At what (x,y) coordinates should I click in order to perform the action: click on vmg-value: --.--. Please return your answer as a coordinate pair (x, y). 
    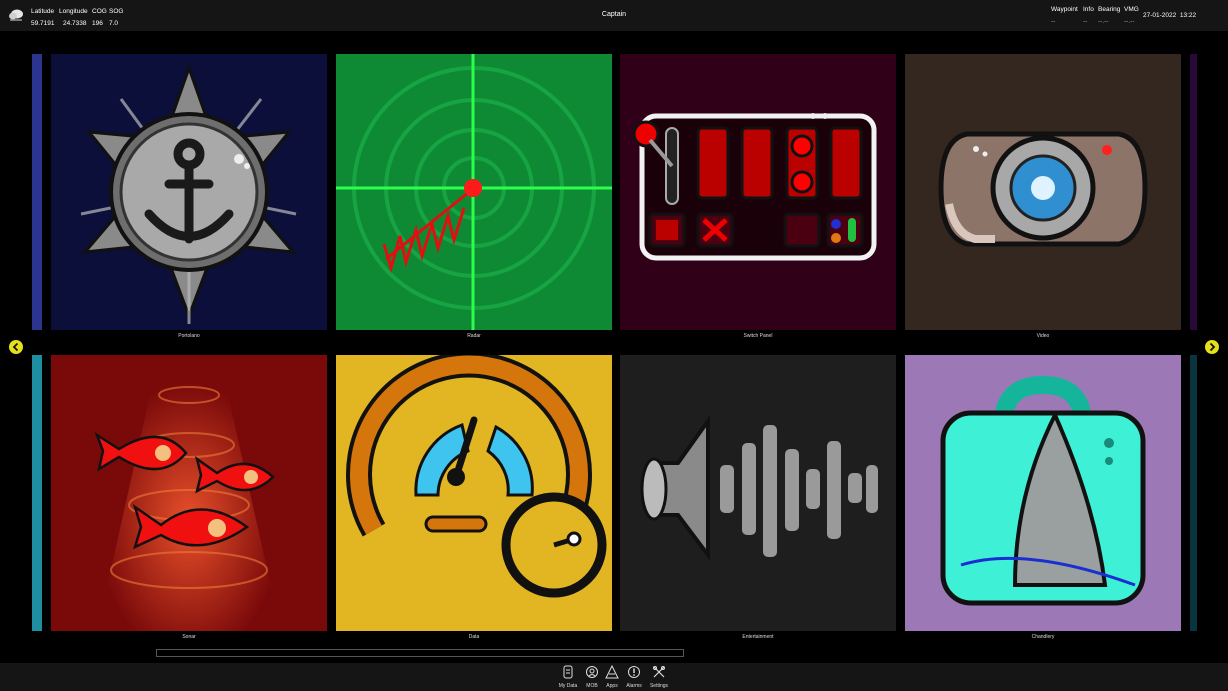
    Looking at the image, I should click on (1129, 21).